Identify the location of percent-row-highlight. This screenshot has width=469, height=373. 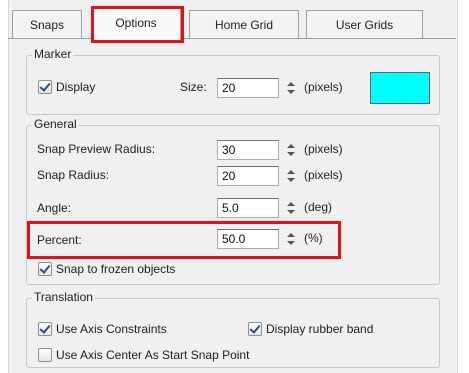
(184, 240).